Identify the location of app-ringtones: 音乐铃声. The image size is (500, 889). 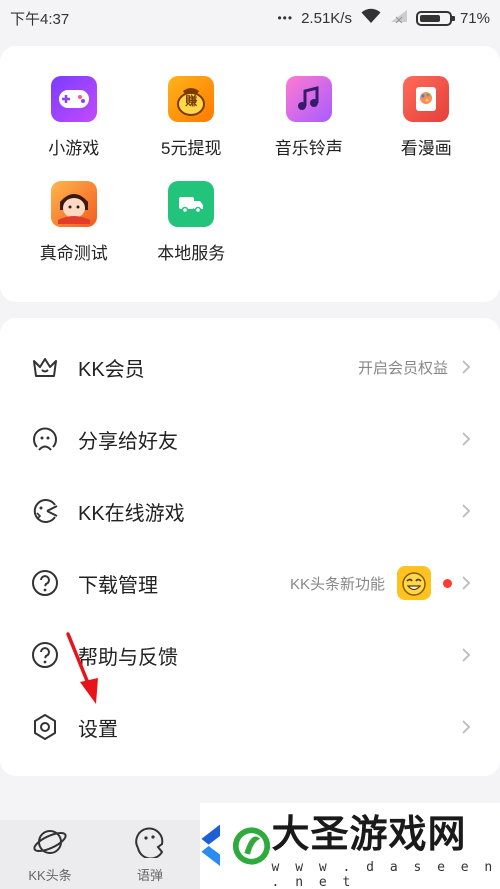
(309, 117).